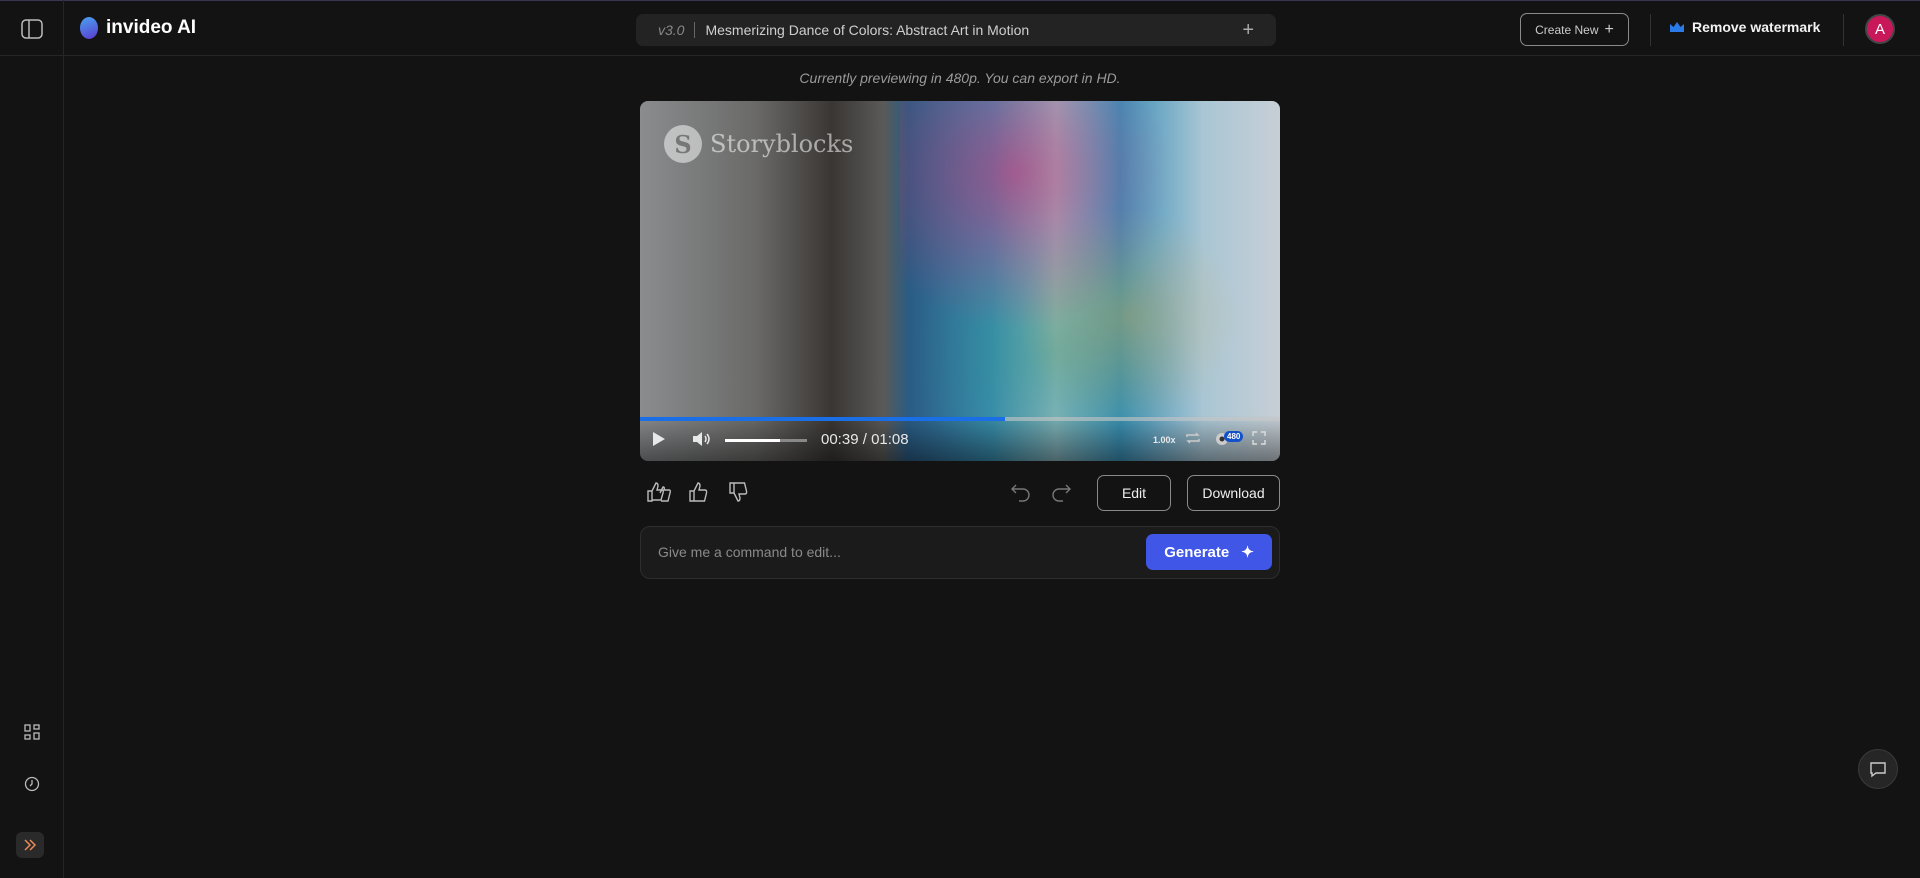 Image resolution: width=1920 pixels, height=878 pixels. I want to click on crown-icon, so click(1677, 27).